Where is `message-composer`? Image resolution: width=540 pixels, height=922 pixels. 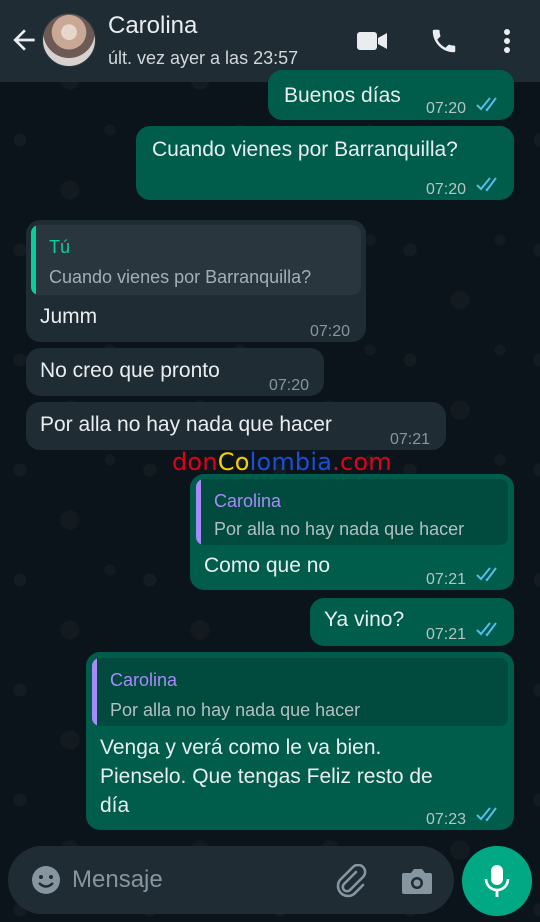
message-composer is located at coordinates (231, 880).